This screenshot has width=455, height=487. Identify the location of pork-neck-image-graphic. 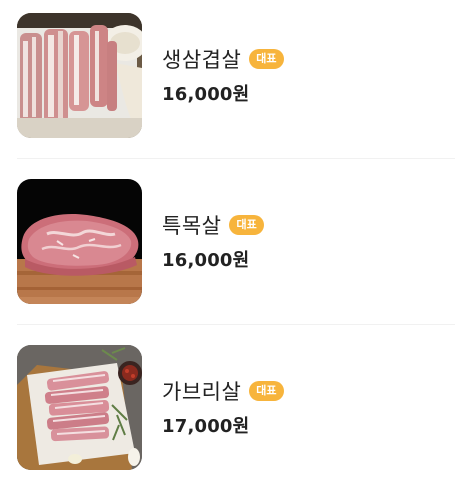
(79, 241).